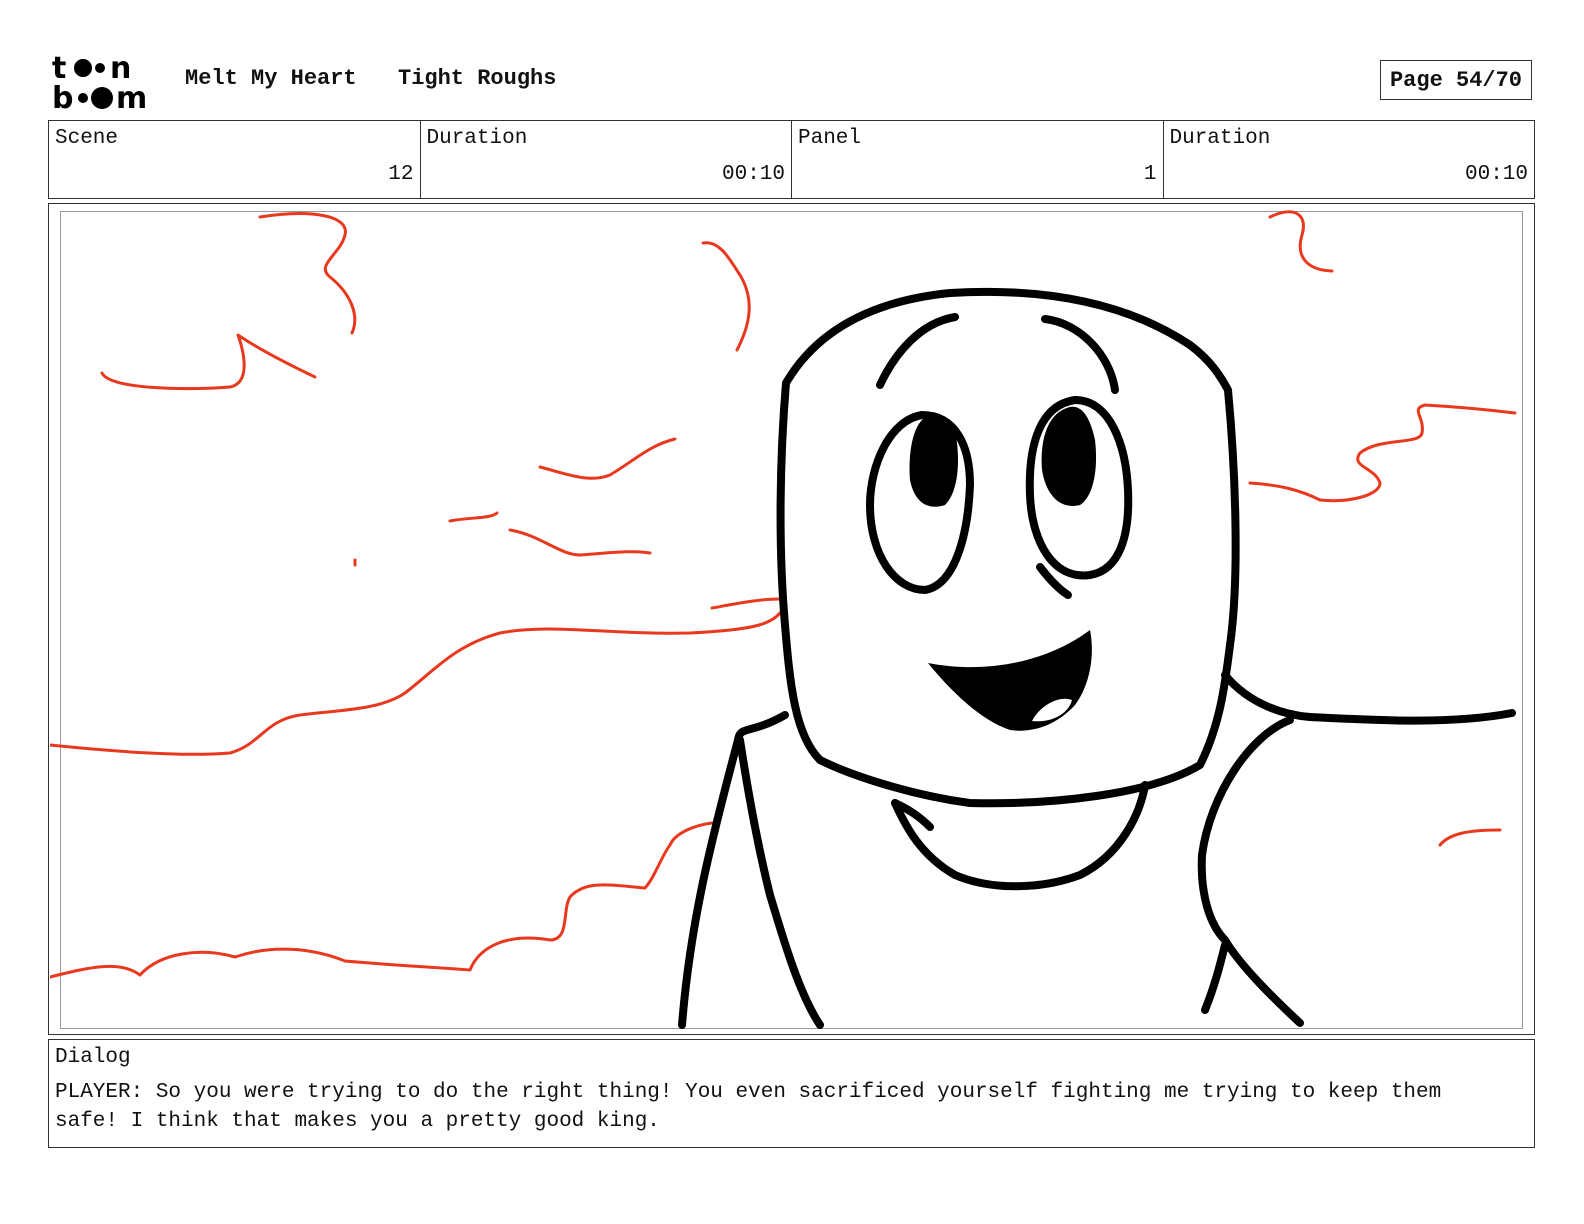  Describe the element at coordinates (131, 96) in the screenshot. I see `svg-text: m` at that location.